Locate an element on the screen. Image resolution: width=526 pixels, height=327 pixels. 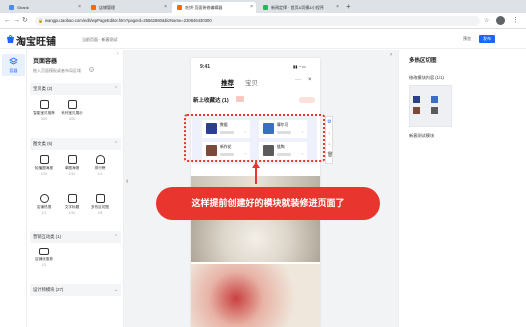
star-icon: ☆ is located at coordinates (486, 21).